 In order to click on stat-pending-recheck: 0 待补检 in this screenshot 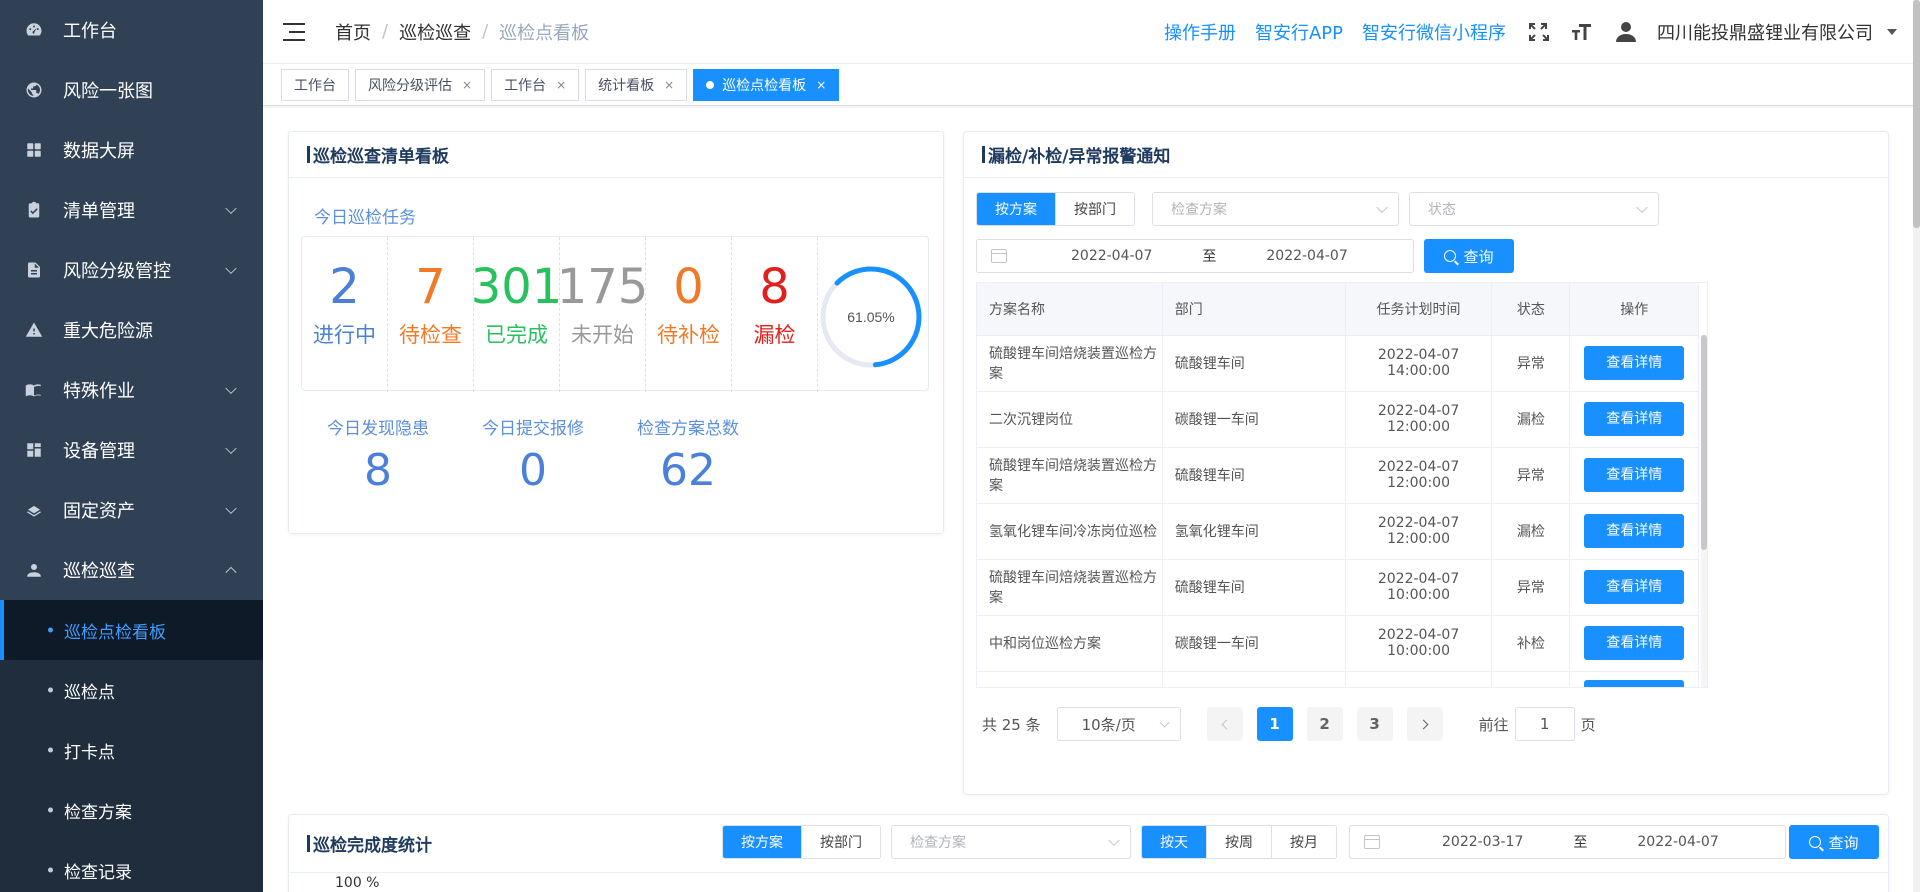, I will do `click(689, 314)`.